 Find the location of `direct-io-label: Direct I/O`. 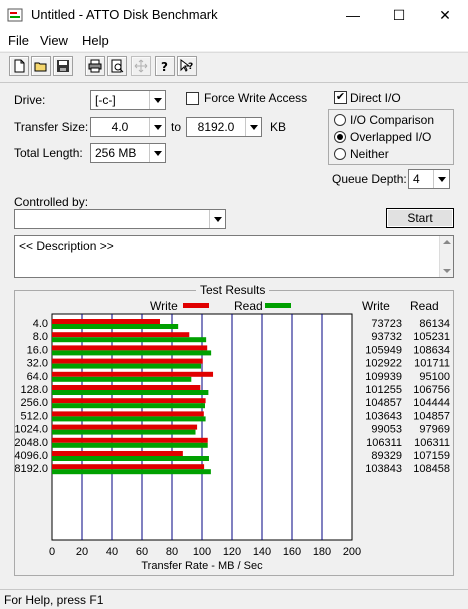

direct-io-label: Direct I/O is located at coordinates (375, 98).